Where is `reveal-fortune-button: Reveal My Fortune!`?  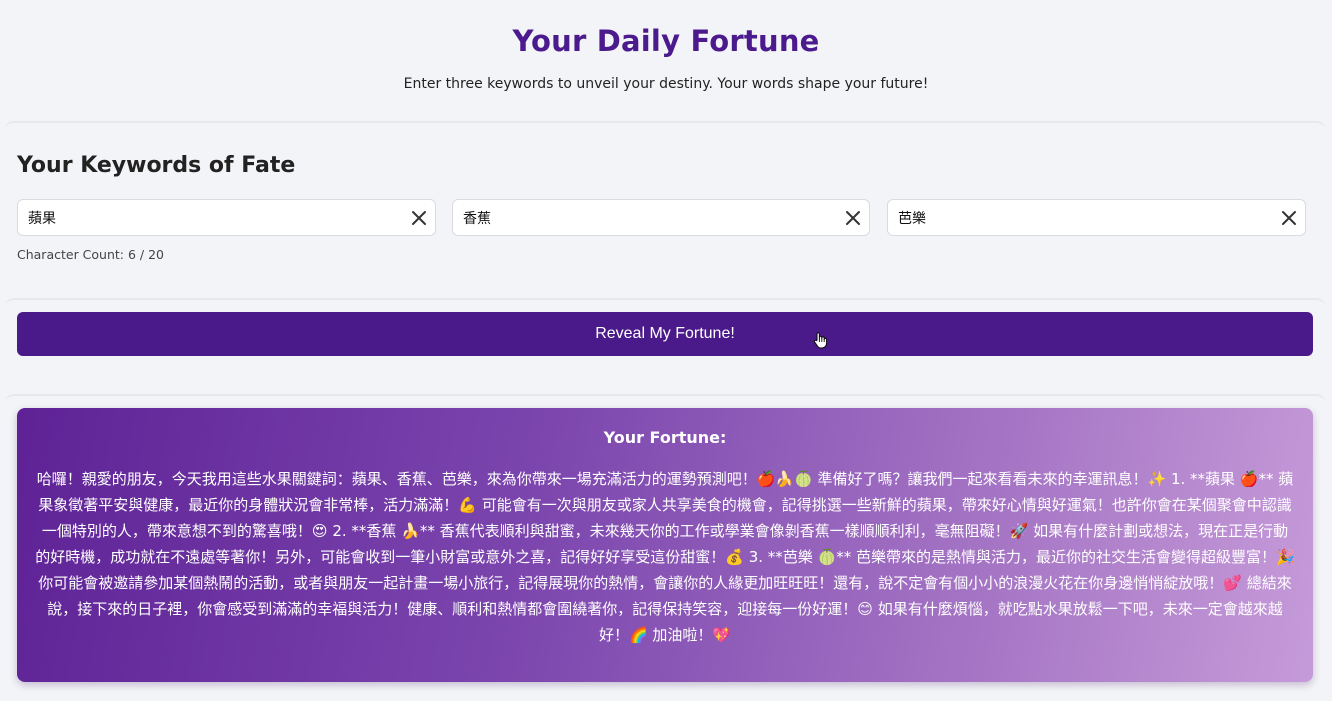 reveal-fortune-button: Reveal My Fortune! is located at coordinates (665, 334).